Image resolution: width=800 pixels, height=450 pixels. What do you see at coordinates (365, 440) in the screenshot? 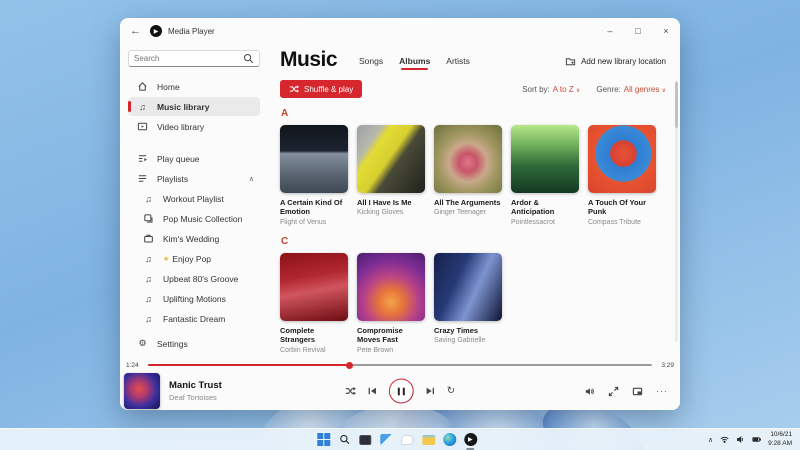
I see `task-view-button` at bounding box center [365, 440].